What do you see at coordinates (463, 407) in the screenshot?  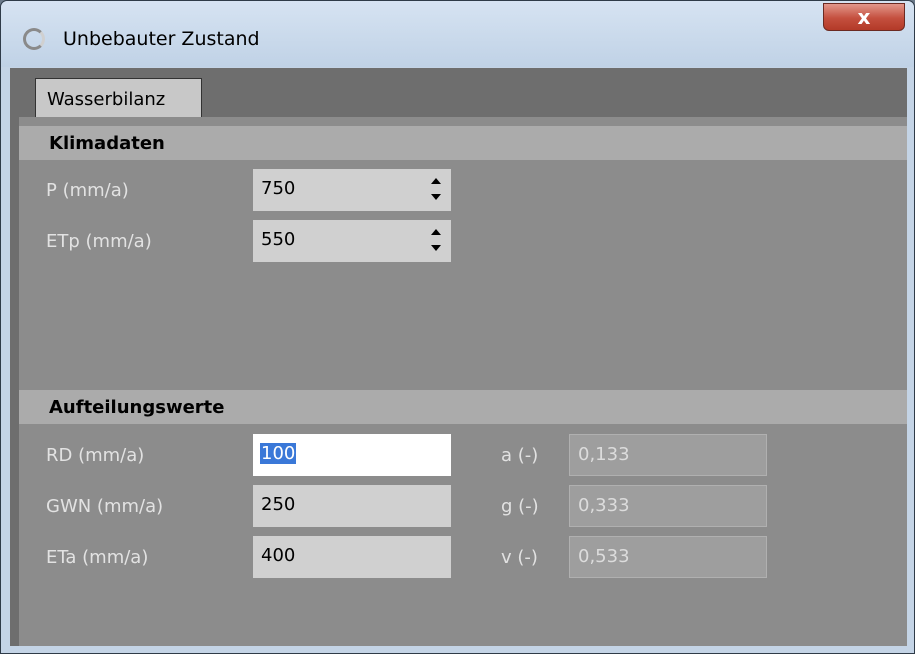 I see `section-aufteilungswerte: Aufteilungswerte` at bounding box center [463, 407].